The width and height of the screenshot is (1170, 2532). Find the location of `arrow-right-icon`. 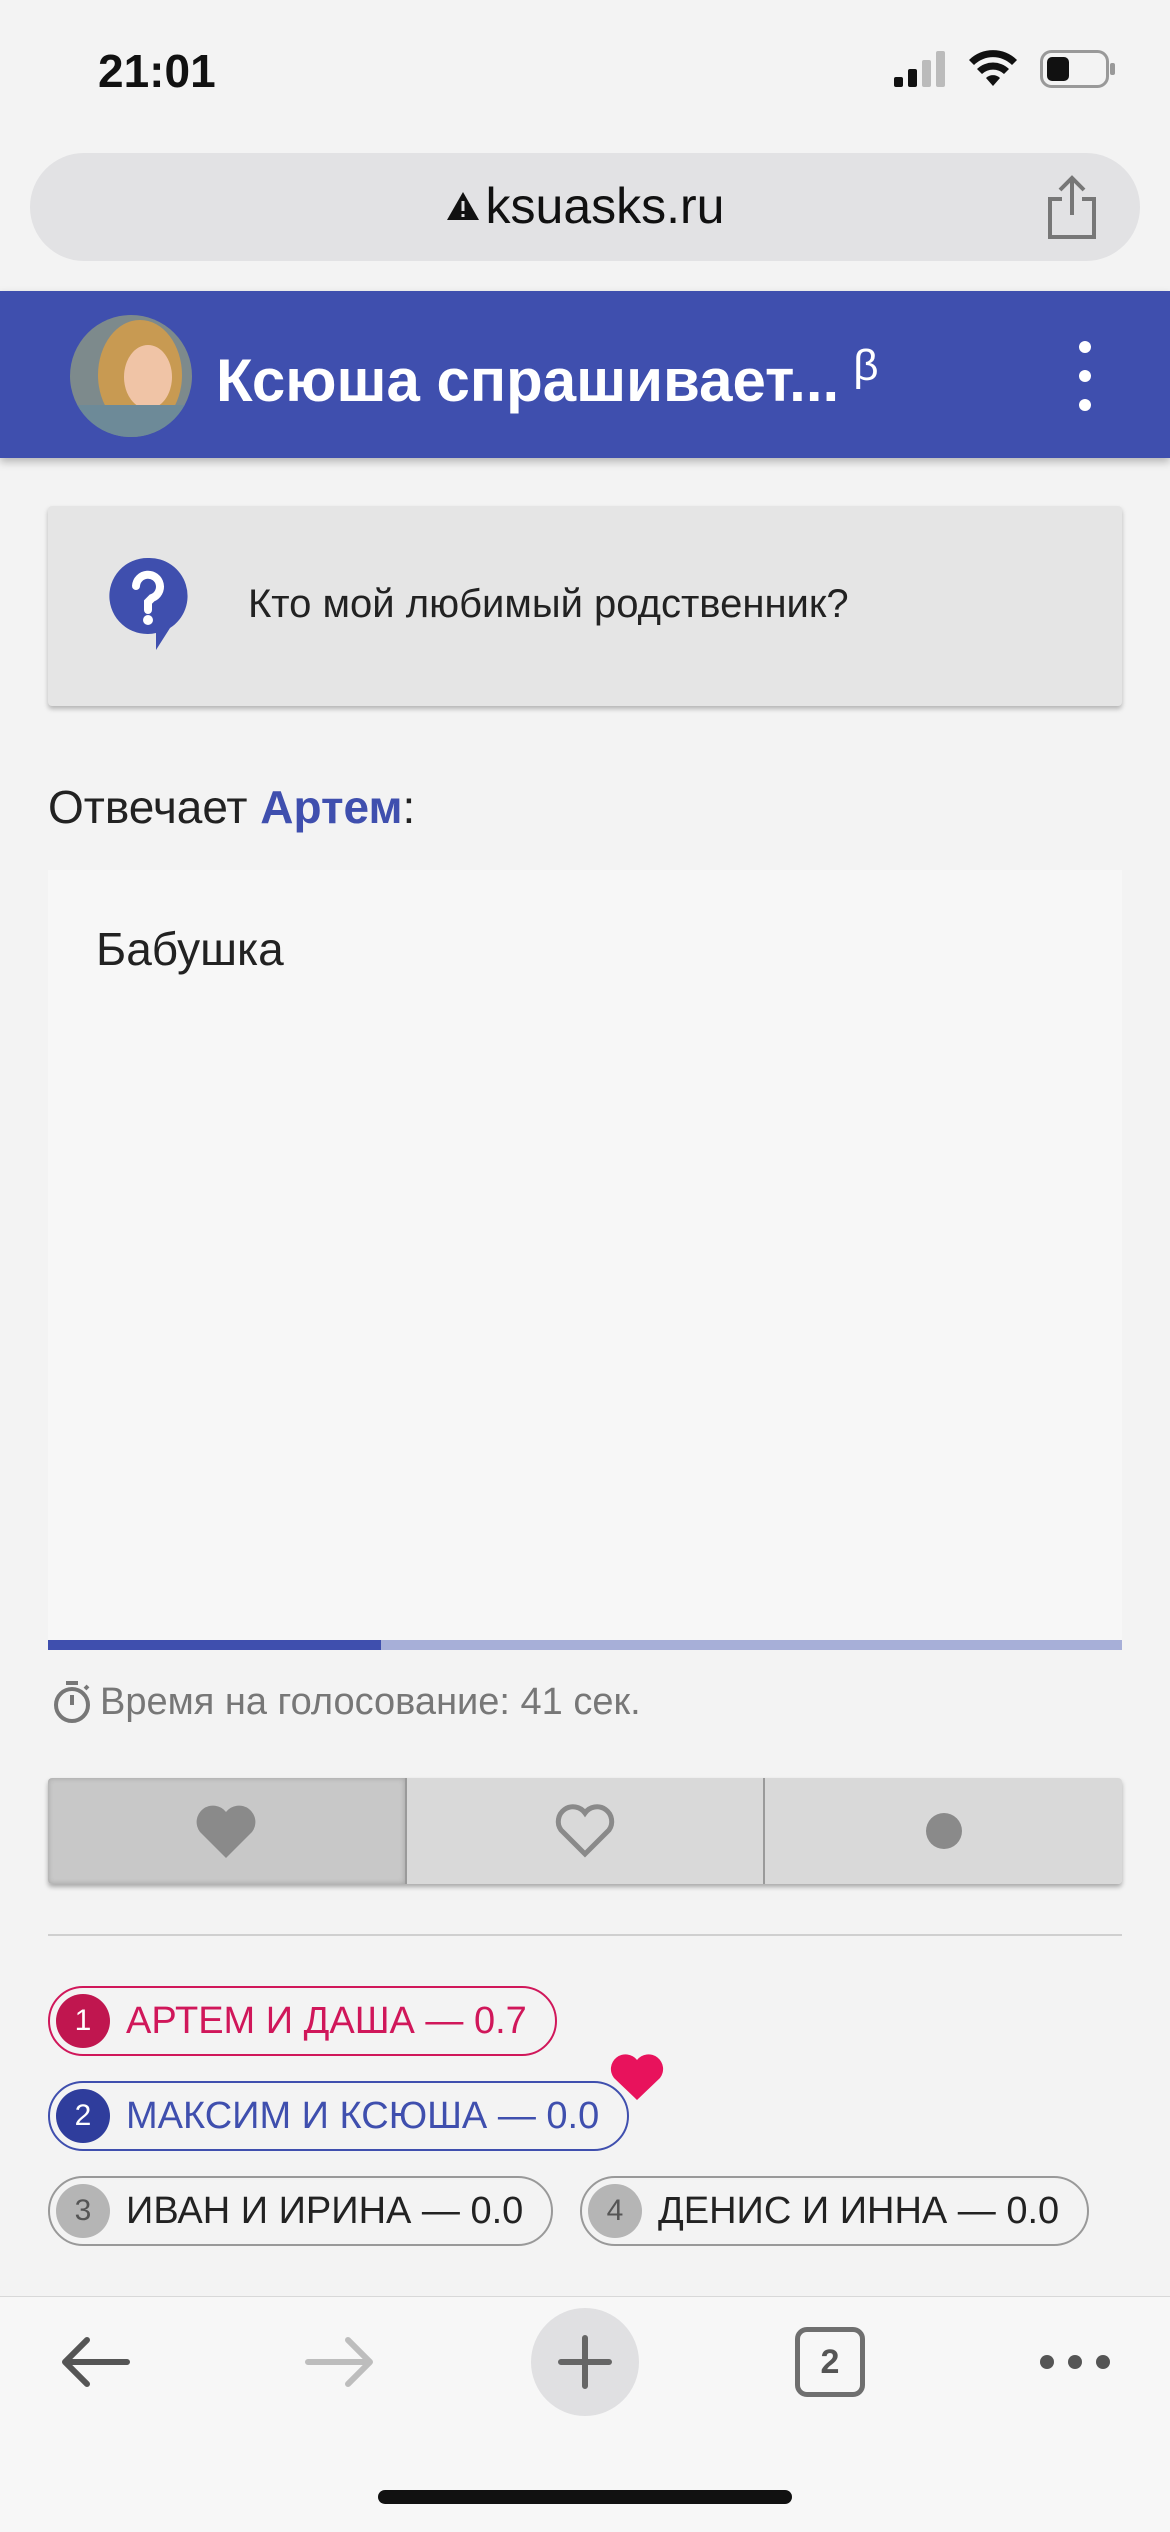

arrow-right-icon is located at coordinates (339, 2362).